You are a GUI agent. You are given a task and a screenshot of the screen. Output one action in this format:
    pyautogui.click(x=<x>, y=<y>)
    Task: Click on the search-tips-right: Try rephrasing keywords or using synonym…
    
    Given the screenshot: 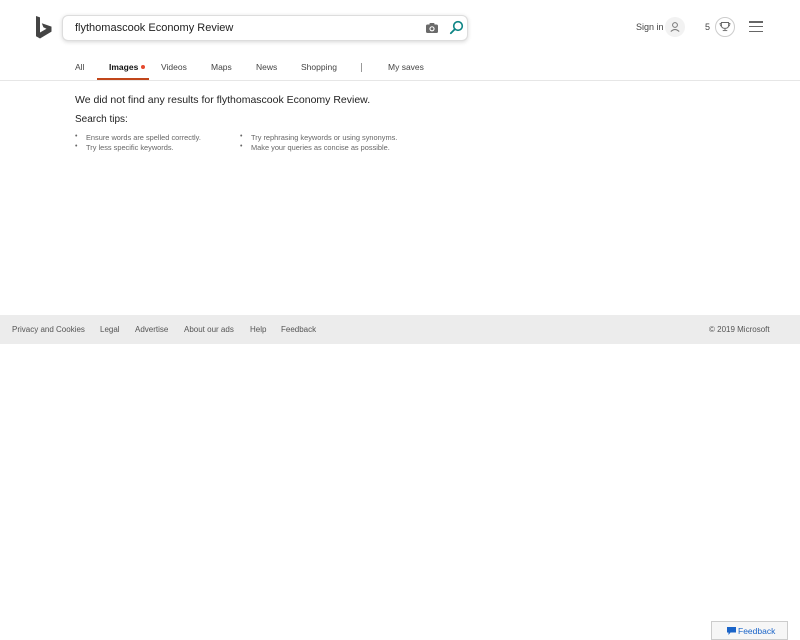 What is the action you would take?
    pyautogui.click(x=318, y=142)
    